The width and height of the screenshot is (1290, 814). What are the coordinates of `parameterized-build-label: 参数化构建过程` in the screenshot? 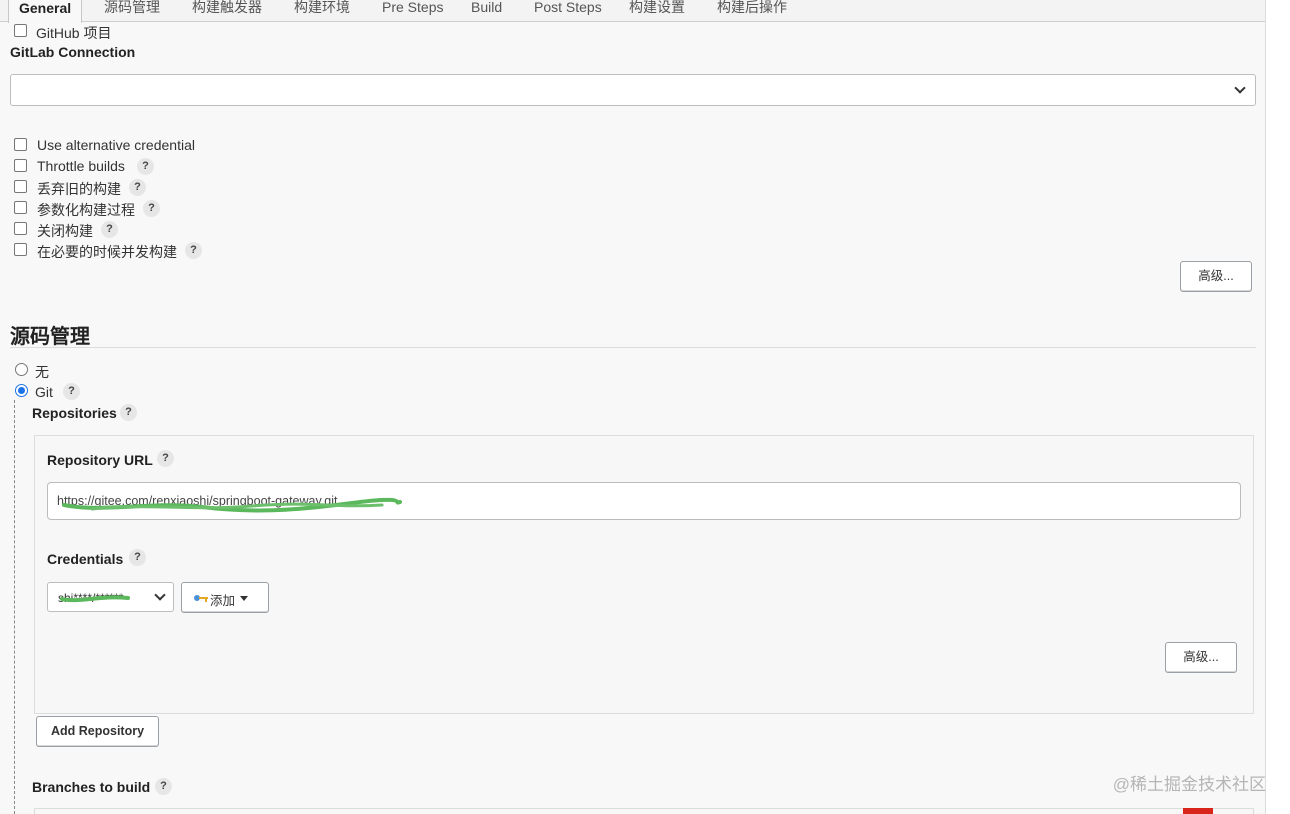 It's located at (86, 210).